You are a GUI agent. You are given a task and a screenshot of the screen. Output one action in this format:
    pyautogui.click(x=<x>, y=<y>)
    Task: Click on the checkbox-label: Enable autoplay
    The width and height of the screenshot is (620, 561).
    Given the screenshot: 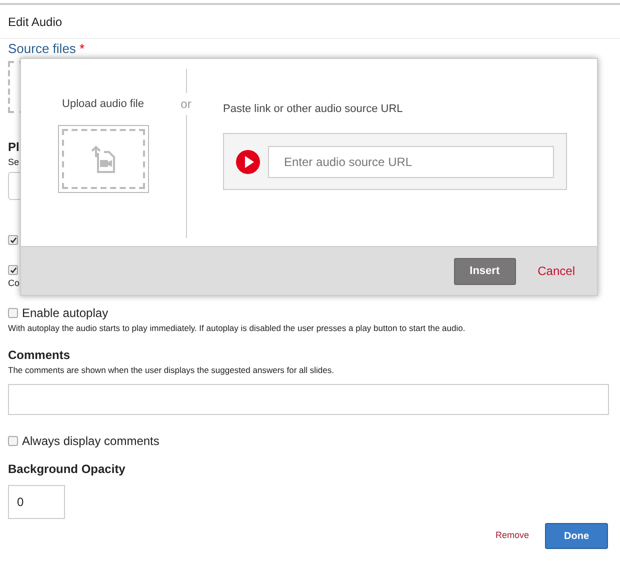 What is the action you would take?
    pyautogui.click(x=65, y=313)
    